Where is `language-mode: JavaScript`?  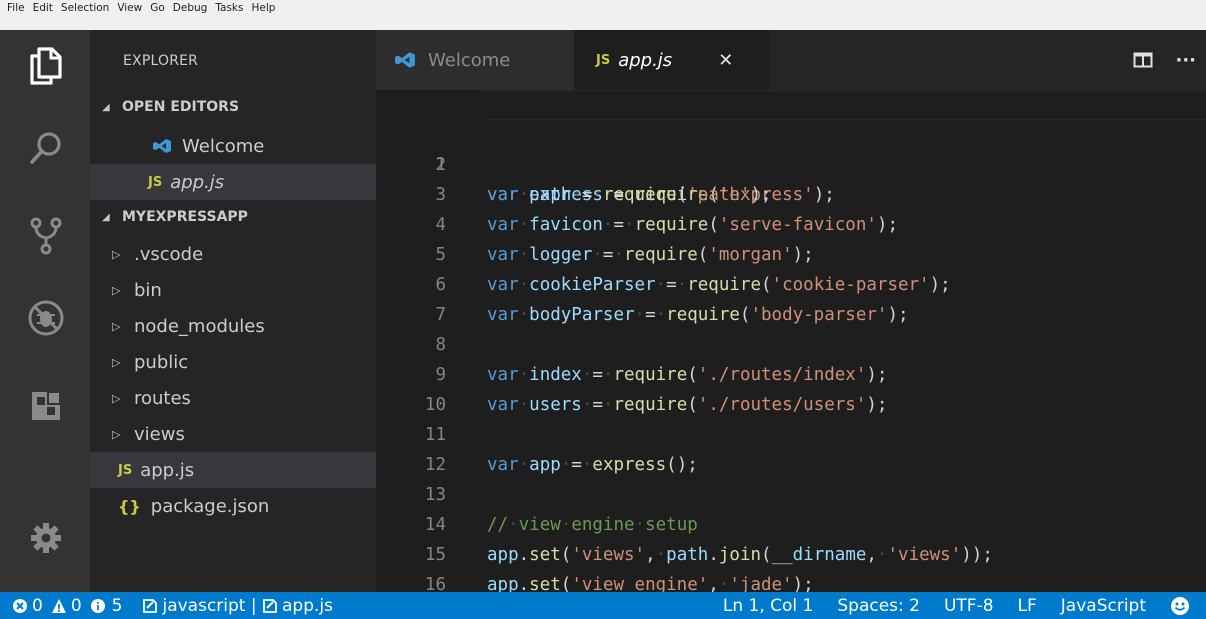 language-mode: JavaScript is located at coordinates (1103, 606).